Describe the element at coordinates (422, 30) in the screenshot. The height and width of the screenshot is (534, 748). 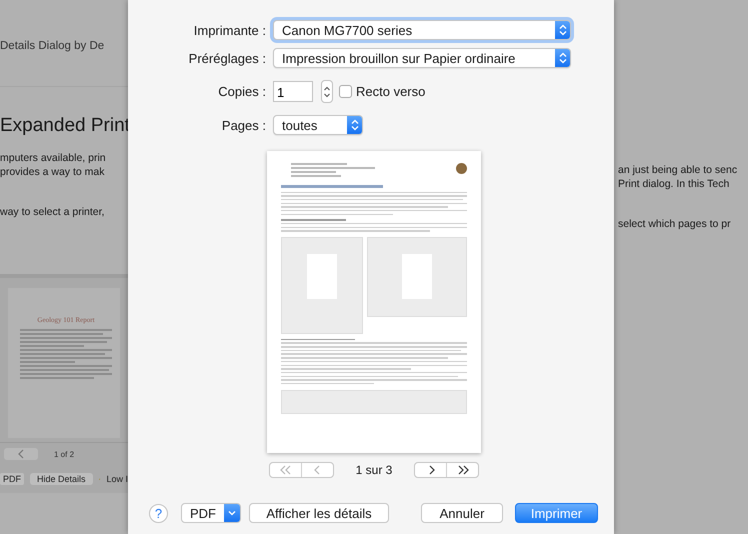
I see `popup-button: Canon MG7700 series` at that location.